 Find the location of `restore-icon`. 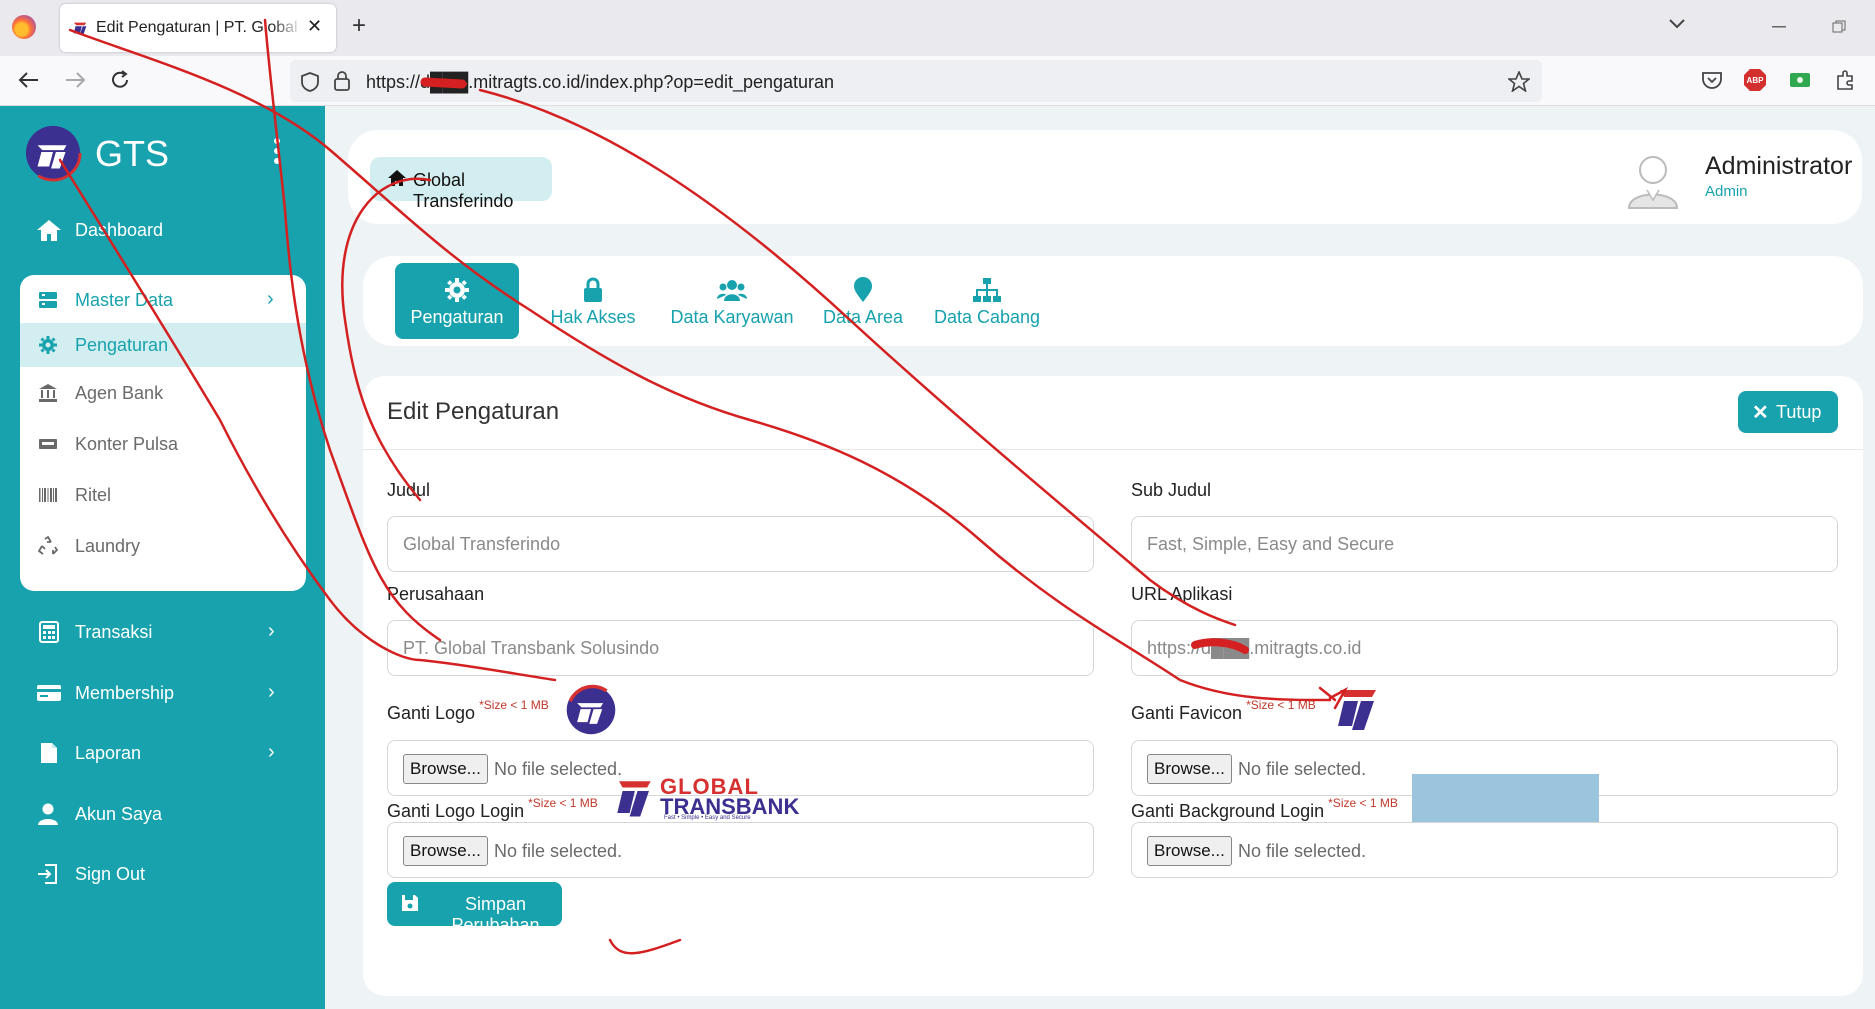

restore-icon is located at coordinates (1839, 27).